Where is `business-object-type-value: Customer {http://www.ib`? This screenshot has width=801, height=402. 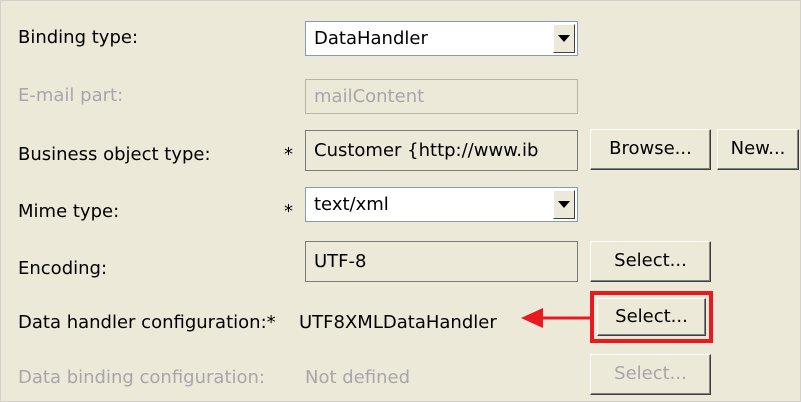
business-object-type-value: Customer {http://www.ib is located at coordinates (426, 150).